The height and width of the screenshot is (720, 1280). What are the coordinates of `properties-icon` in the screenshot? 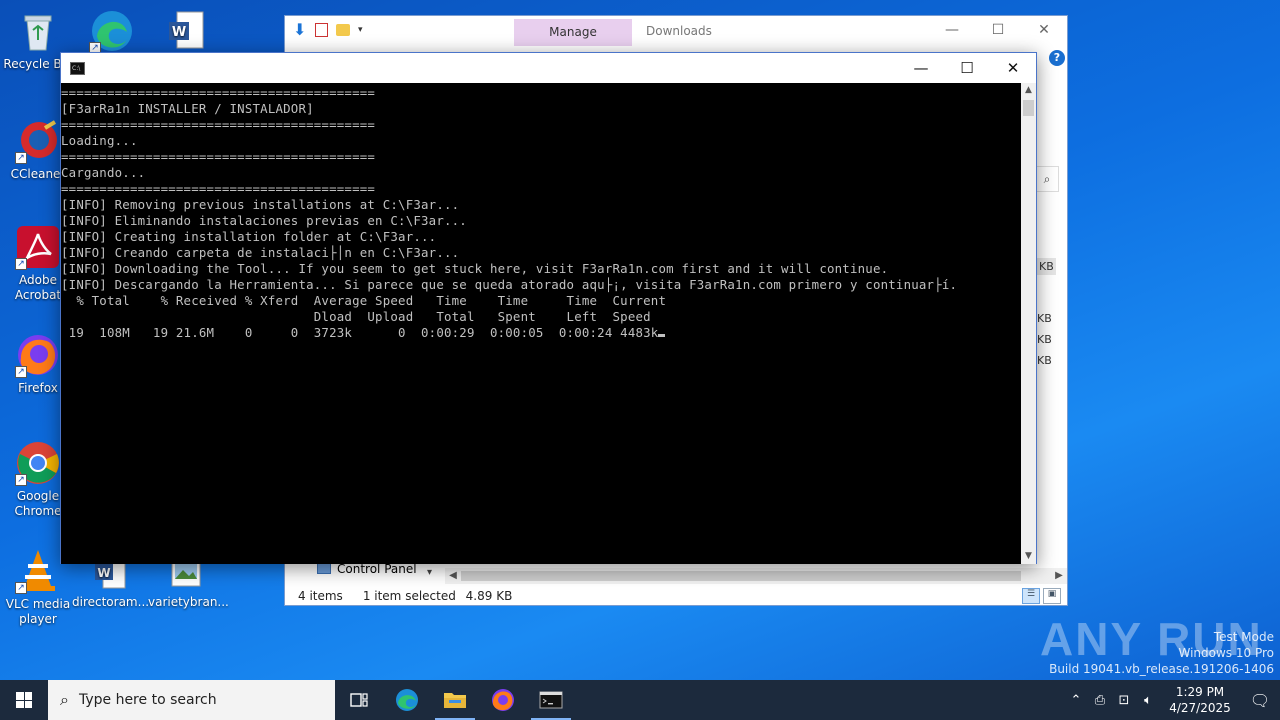 It's located at (321, 30).